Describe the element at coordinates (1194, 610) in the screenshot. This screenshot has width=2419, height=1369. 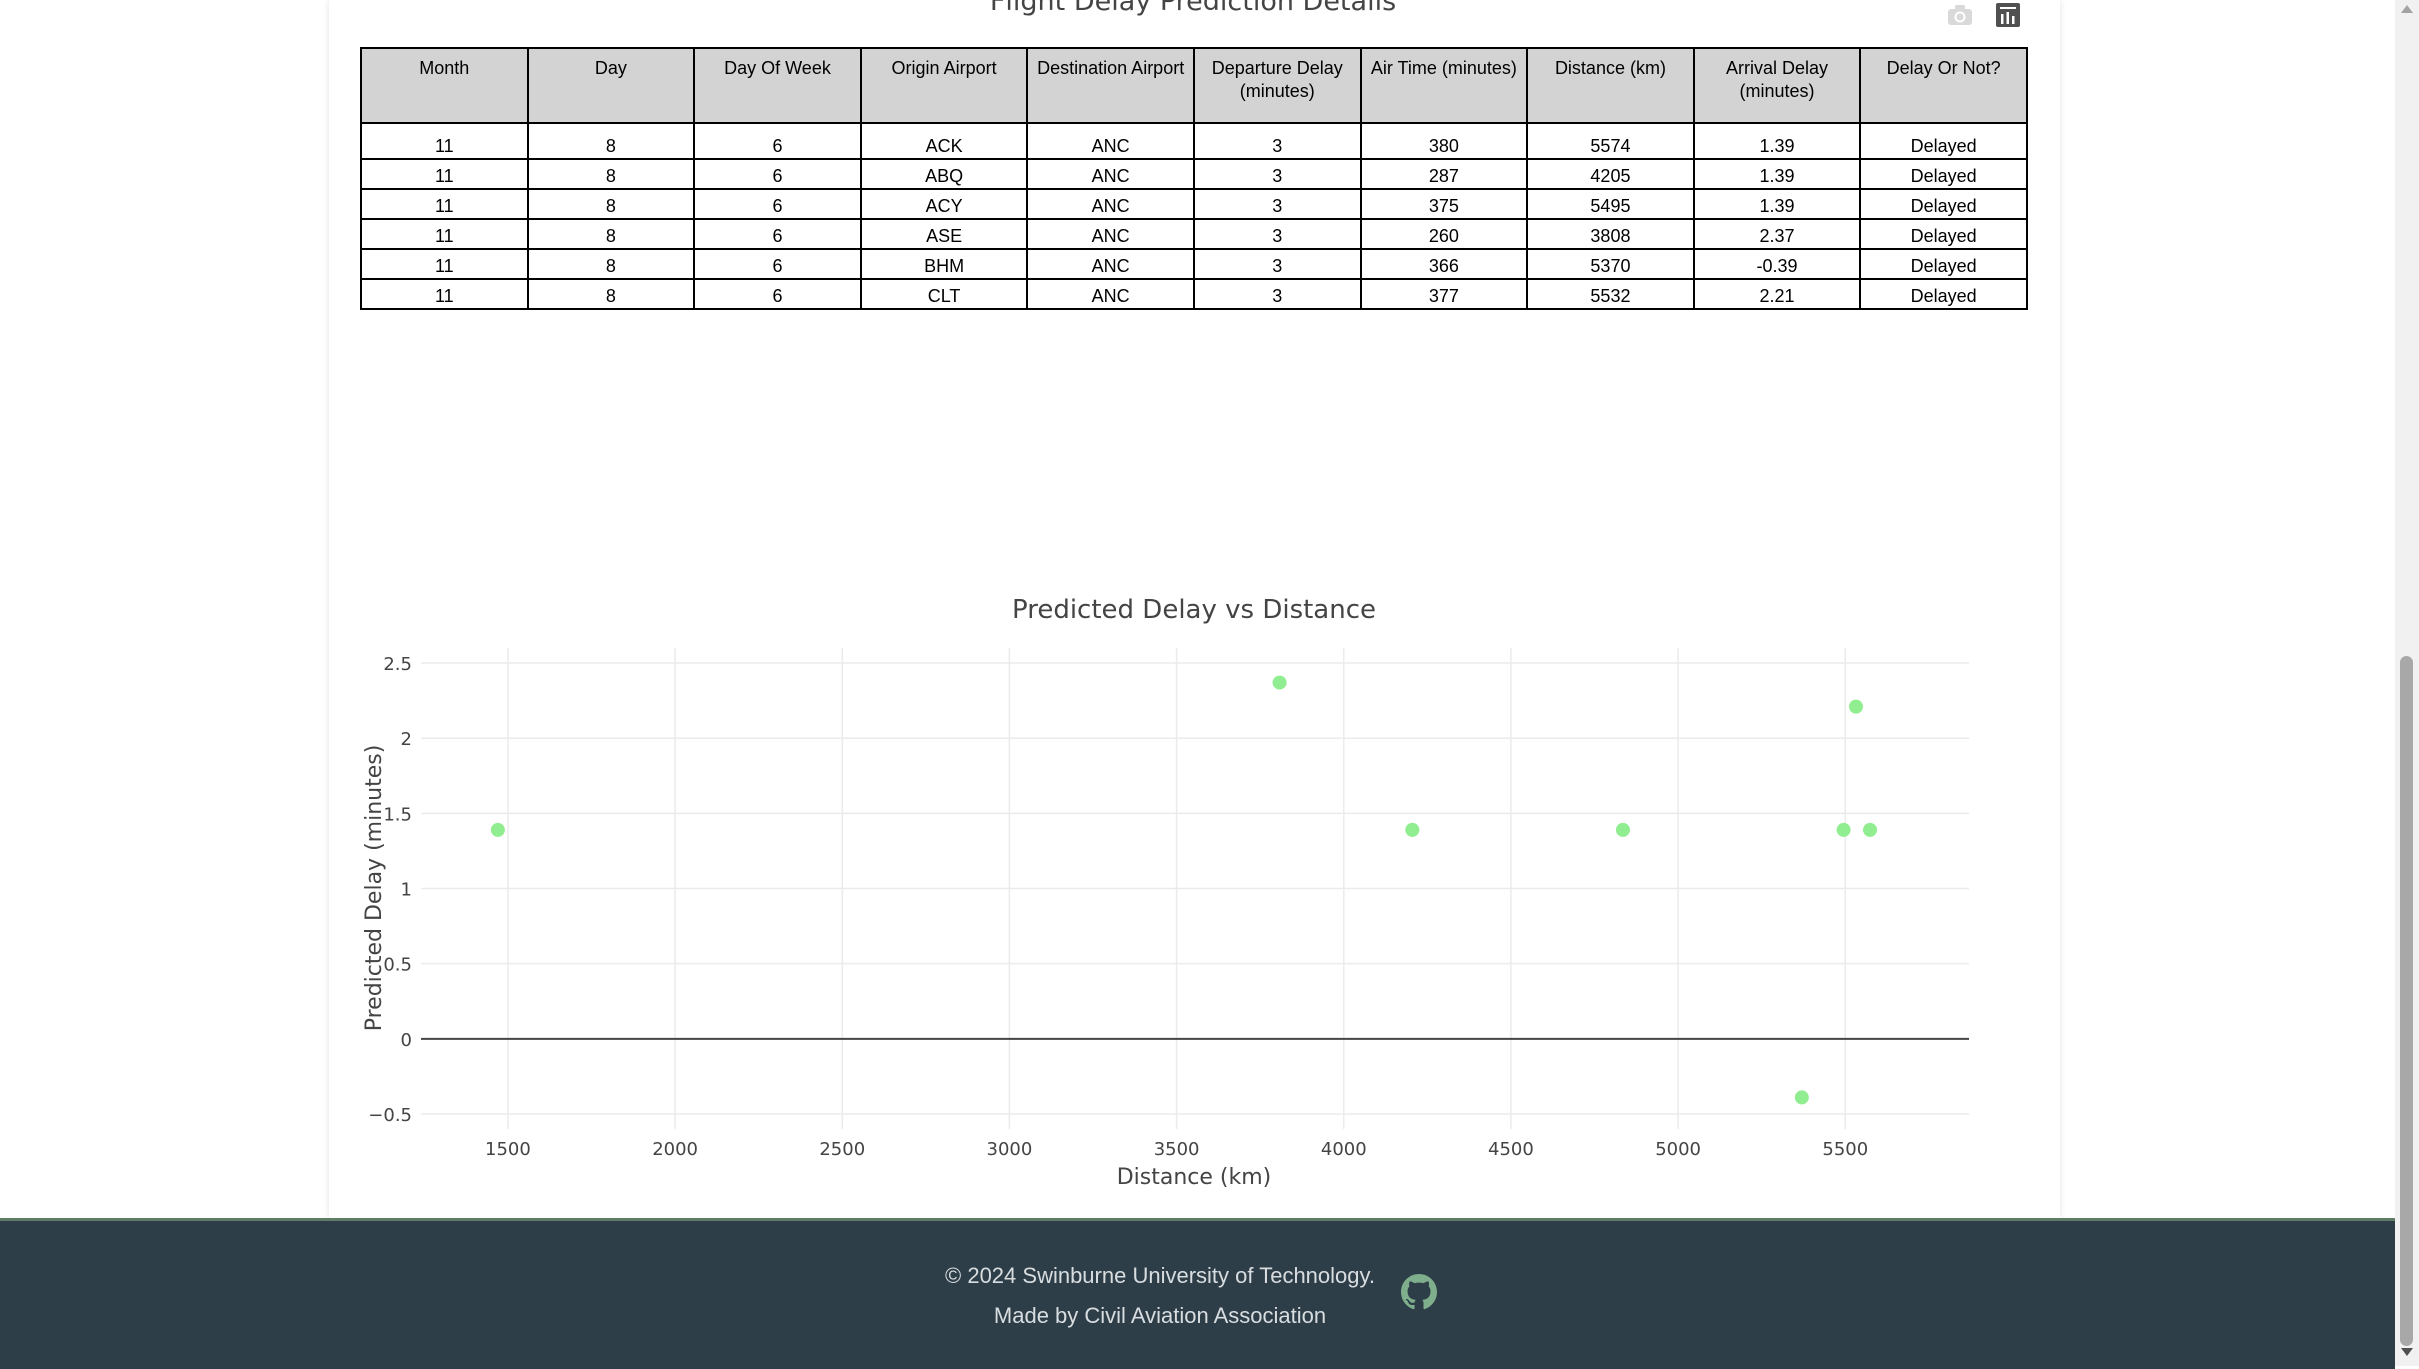
I see `chart-title: Predicted Delay vs Distance` at that location.